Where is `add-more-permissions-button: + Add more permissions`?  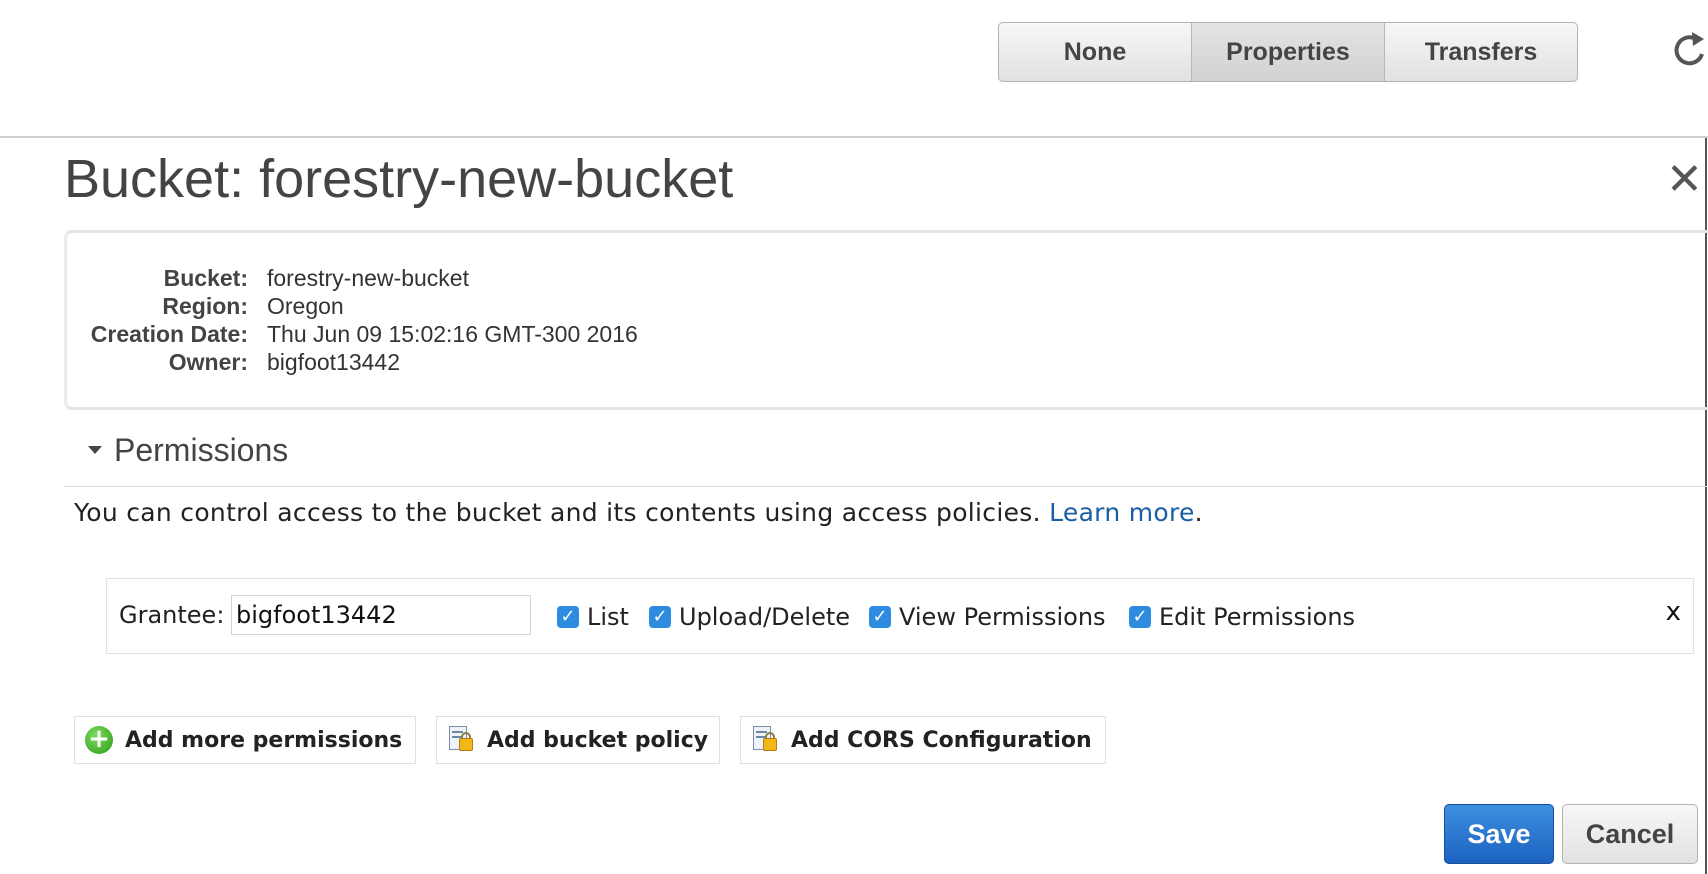 add-more-permissions-button: + Add more permissions is located at coordinates (245, 740).